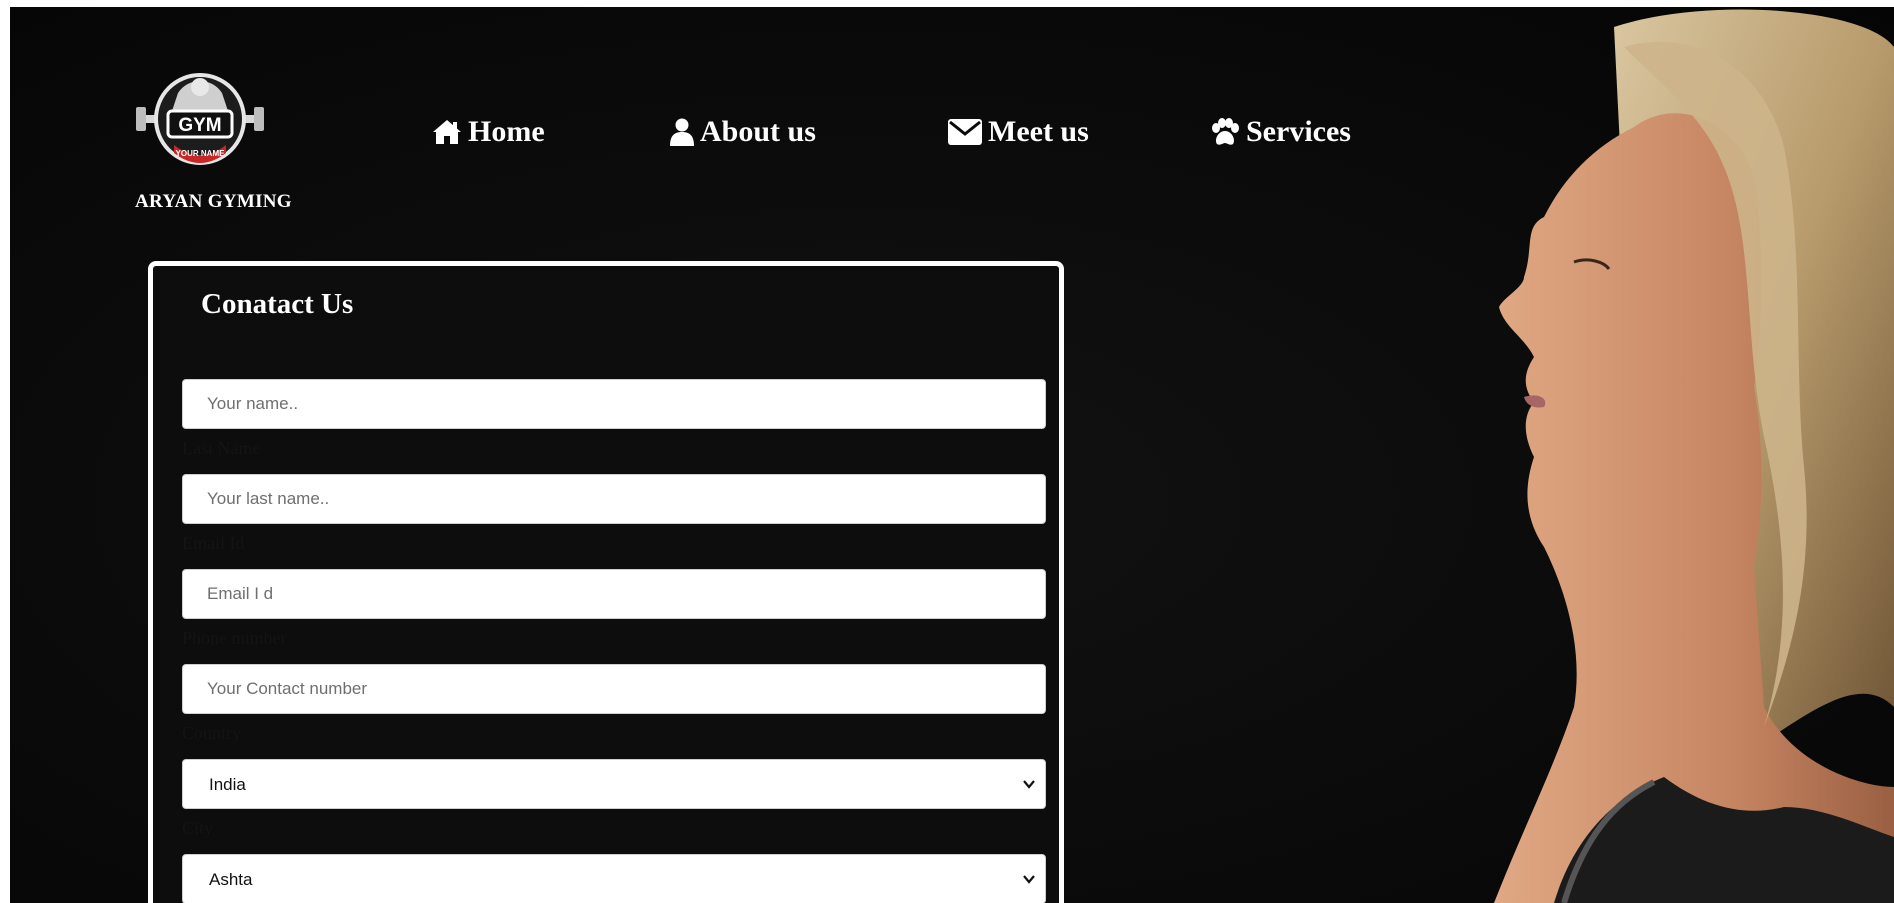  Describe the element at coordinates (212, 733) in the screenshot. I see `country-label: Country` at that location.